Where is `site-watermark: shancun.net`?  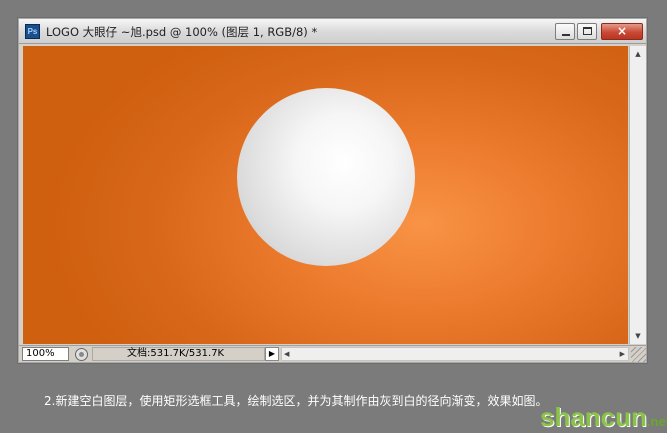 site-watermark: shancun.net is located at coordinates (603, 417).